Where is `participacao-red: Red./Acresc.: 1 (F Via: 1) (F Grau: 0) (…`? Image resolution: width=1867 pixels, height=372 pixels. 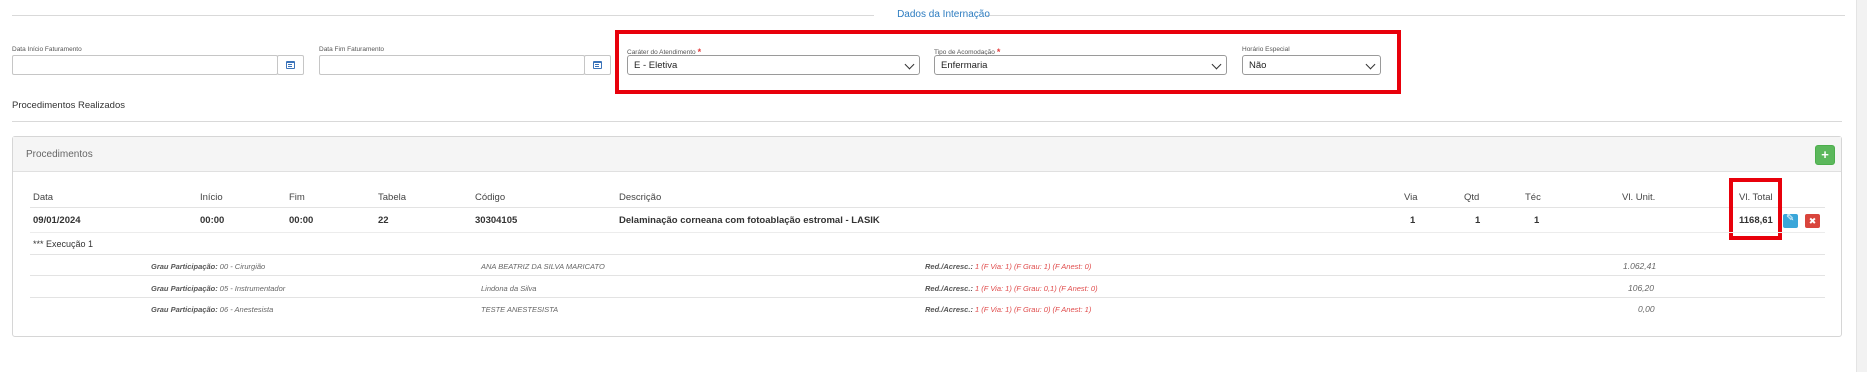
participacao-red: Red./Acresc.: 1 (F Via: 1) (F Grau: 0) (… is located at coordinates (1008, 309).